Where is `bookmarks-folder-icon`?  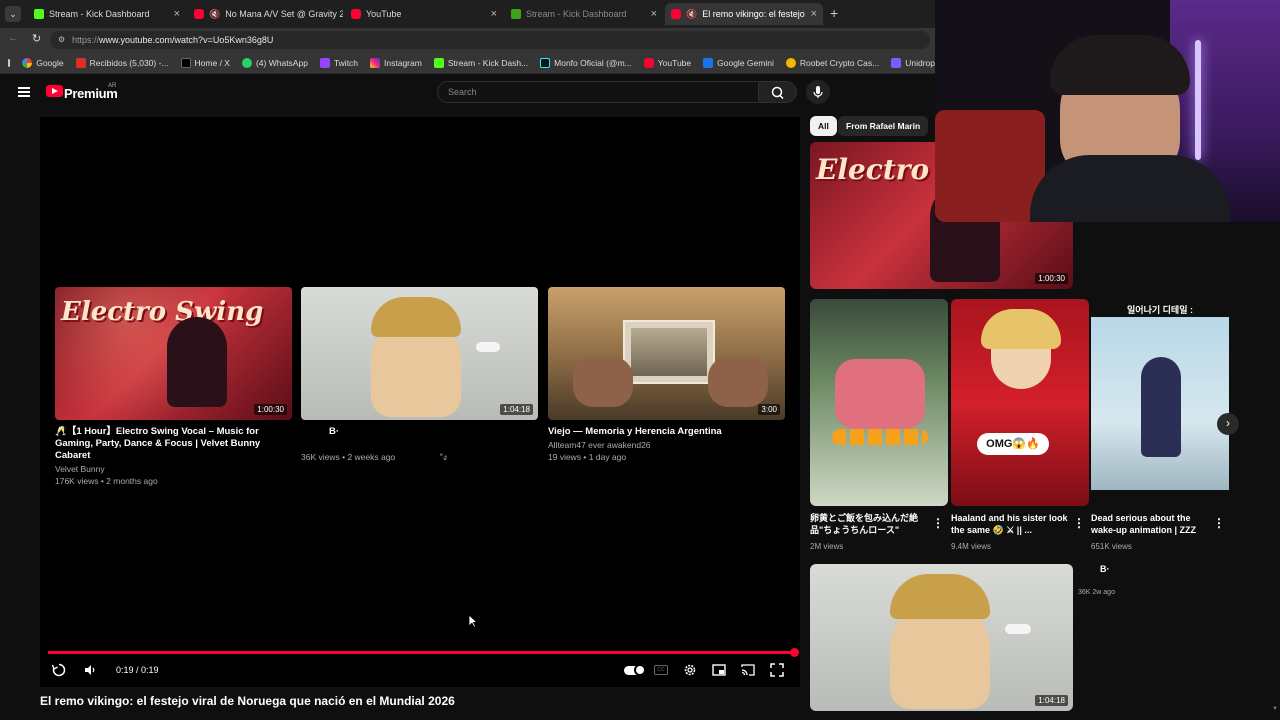 bookmarks-folder-icon is located at coordinates (9, 62).